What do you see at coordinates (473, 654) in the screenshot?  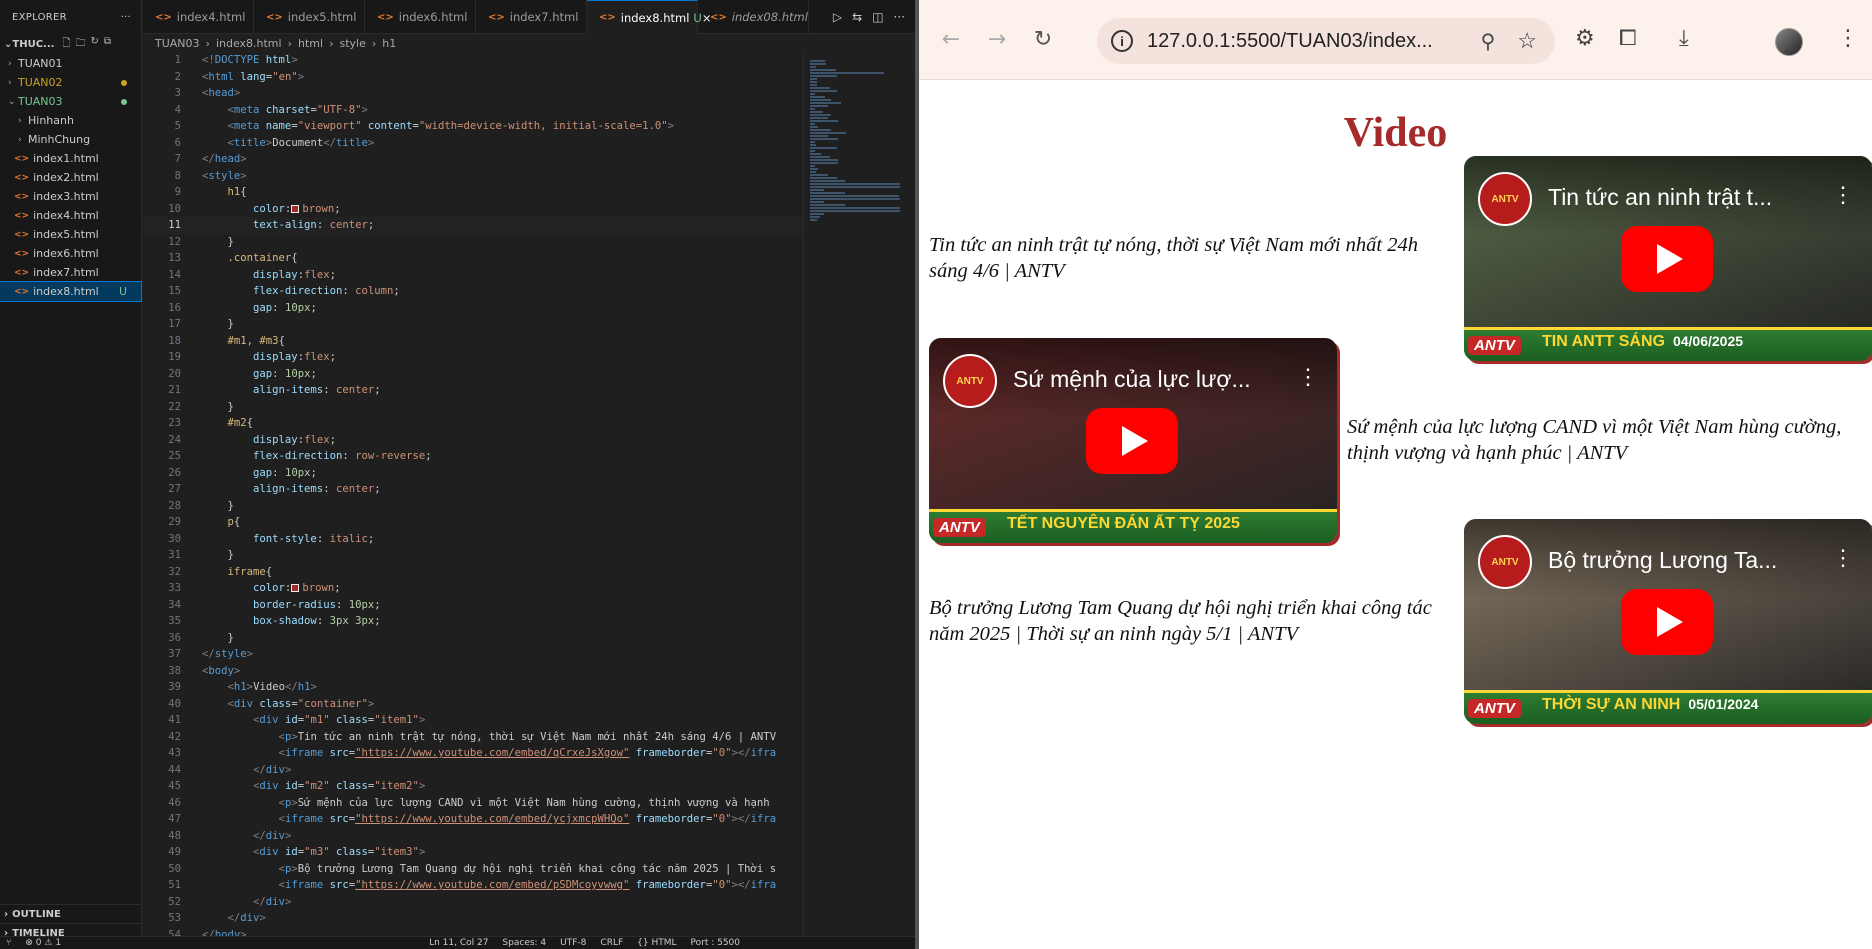 I see `code-line: 37 </style>` at bounding box center [473, 654].